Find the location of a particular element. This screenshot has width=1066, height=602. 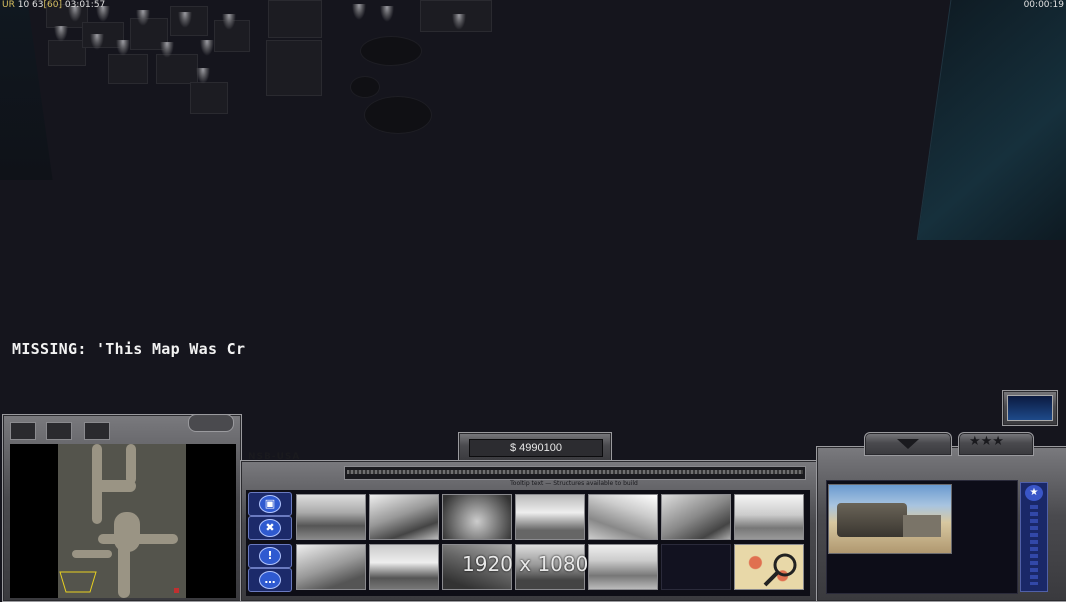

power-bar is located at coordinates (575, 473).